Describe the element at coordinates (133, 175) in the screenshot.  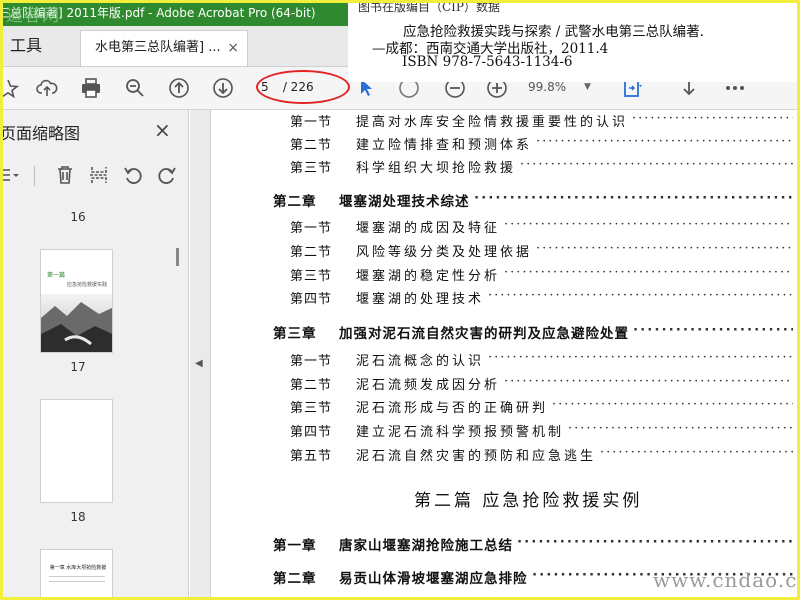
I see `rotate-left-icon` at that location.